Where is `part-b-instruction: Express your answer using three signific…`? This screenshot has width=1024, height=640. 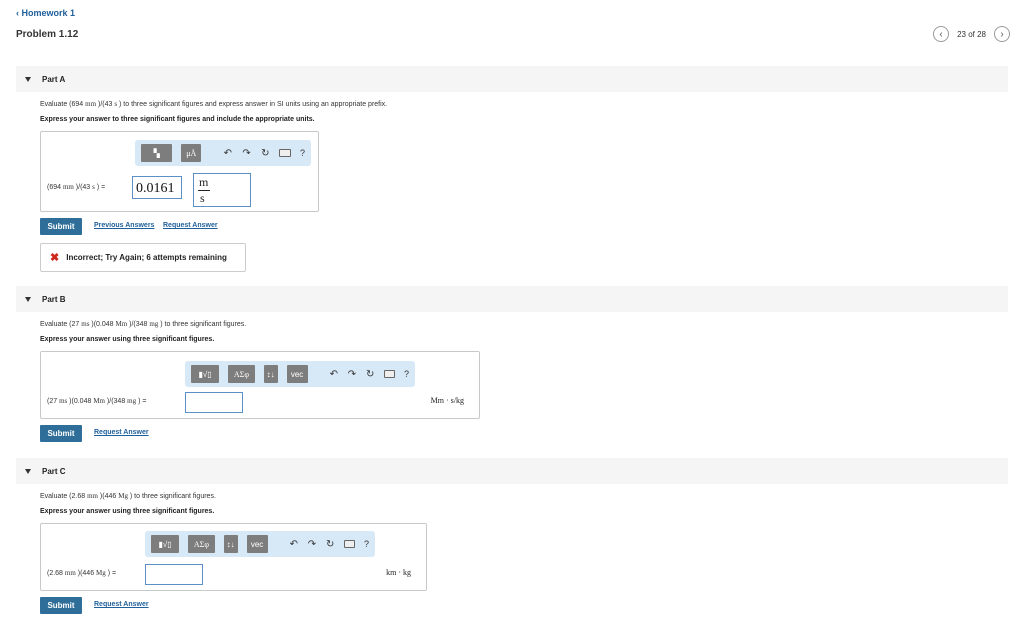
part-b-instruction: Express your answer using three signific… is located at coordinates (127, 339).